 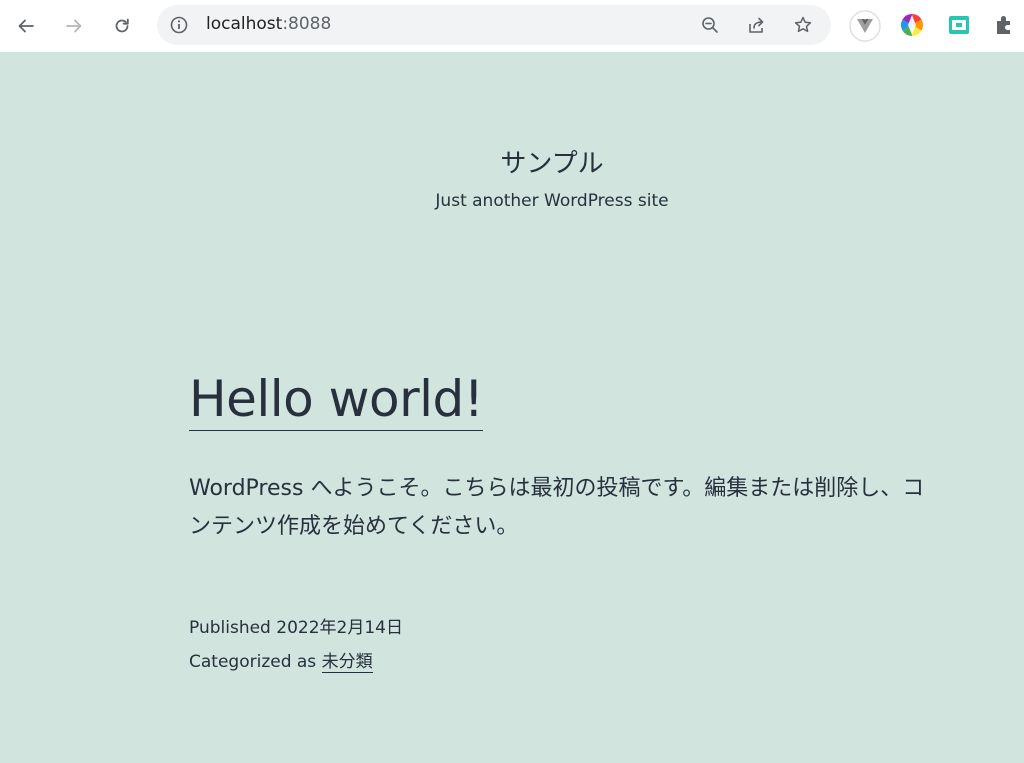 I want to click on arrow-left-icon, so click(x=26, y=26).